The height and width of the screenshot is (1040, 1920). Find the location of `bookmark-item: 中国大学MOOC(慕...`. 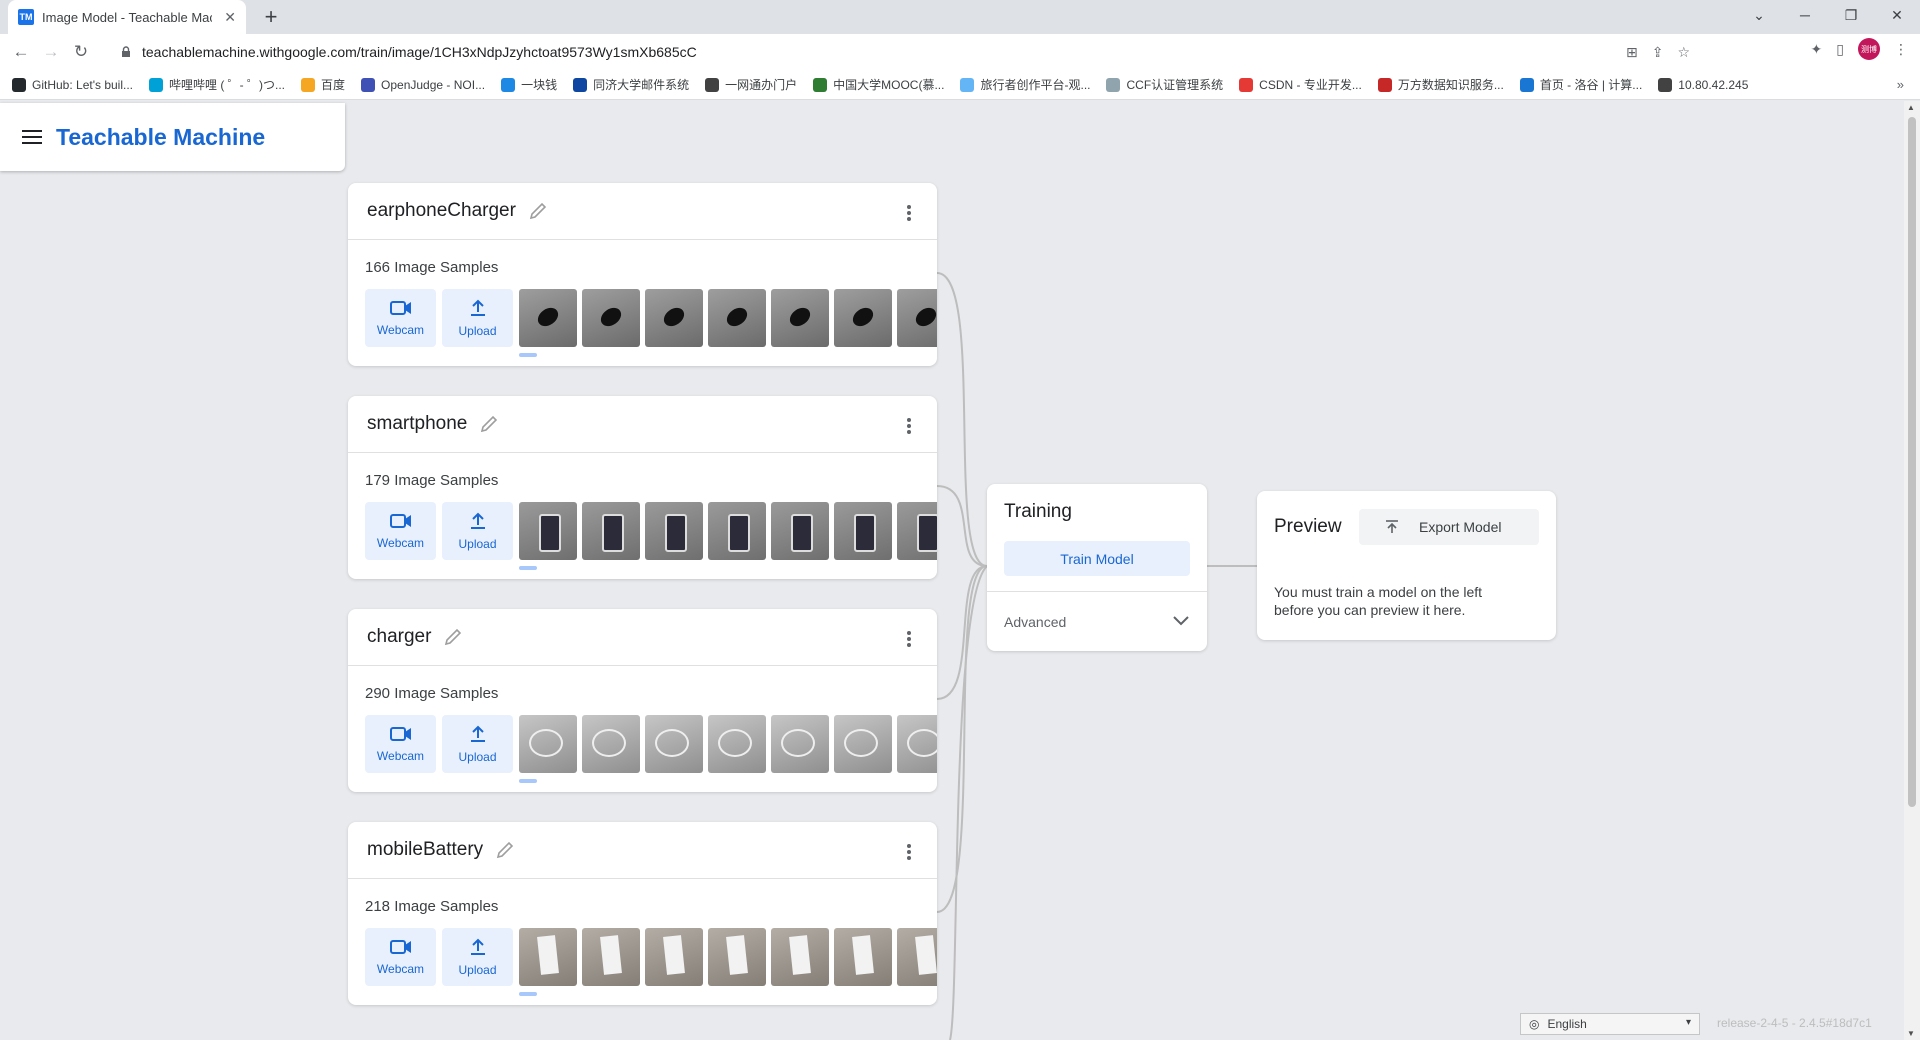

bookmark-item: 中国大学MOOC(慕... is located at coordinates (878, 84).